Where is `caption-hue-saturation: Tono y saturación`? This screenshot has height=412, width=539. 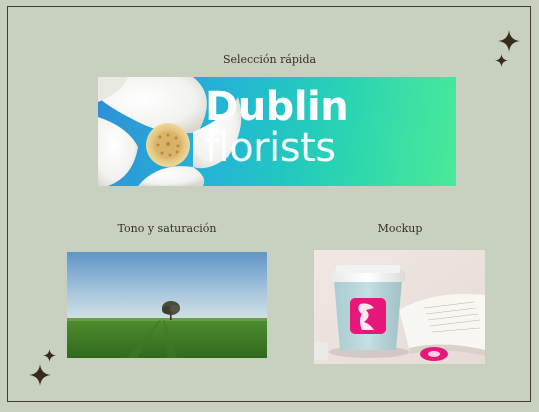 caption-hue-saturation: Tono y saturación is located at coordinates (167, 228).